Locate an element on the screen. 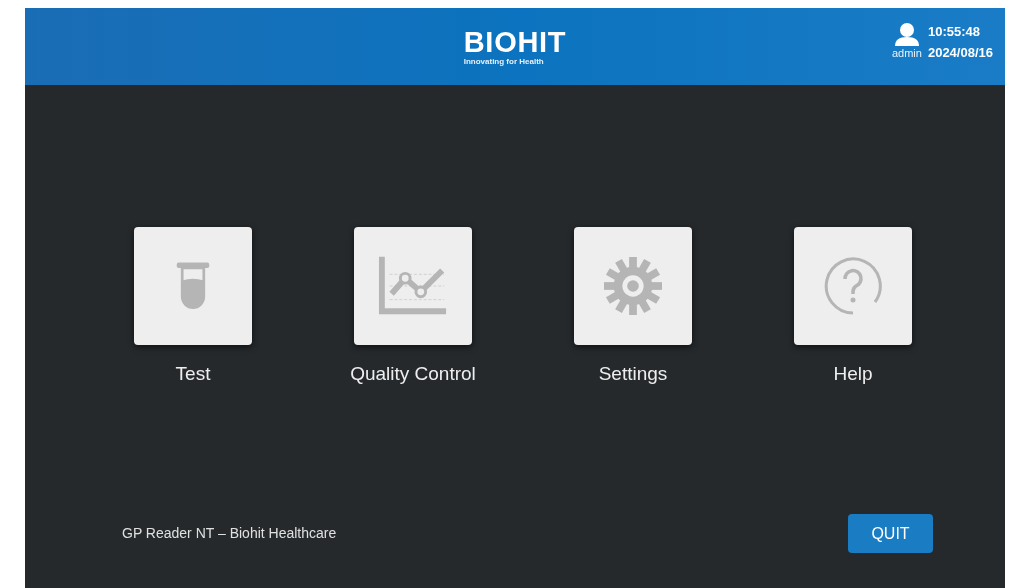 The width and height of the screenshot is (1016, 588). user-icon is located at coordinates (906, 34).